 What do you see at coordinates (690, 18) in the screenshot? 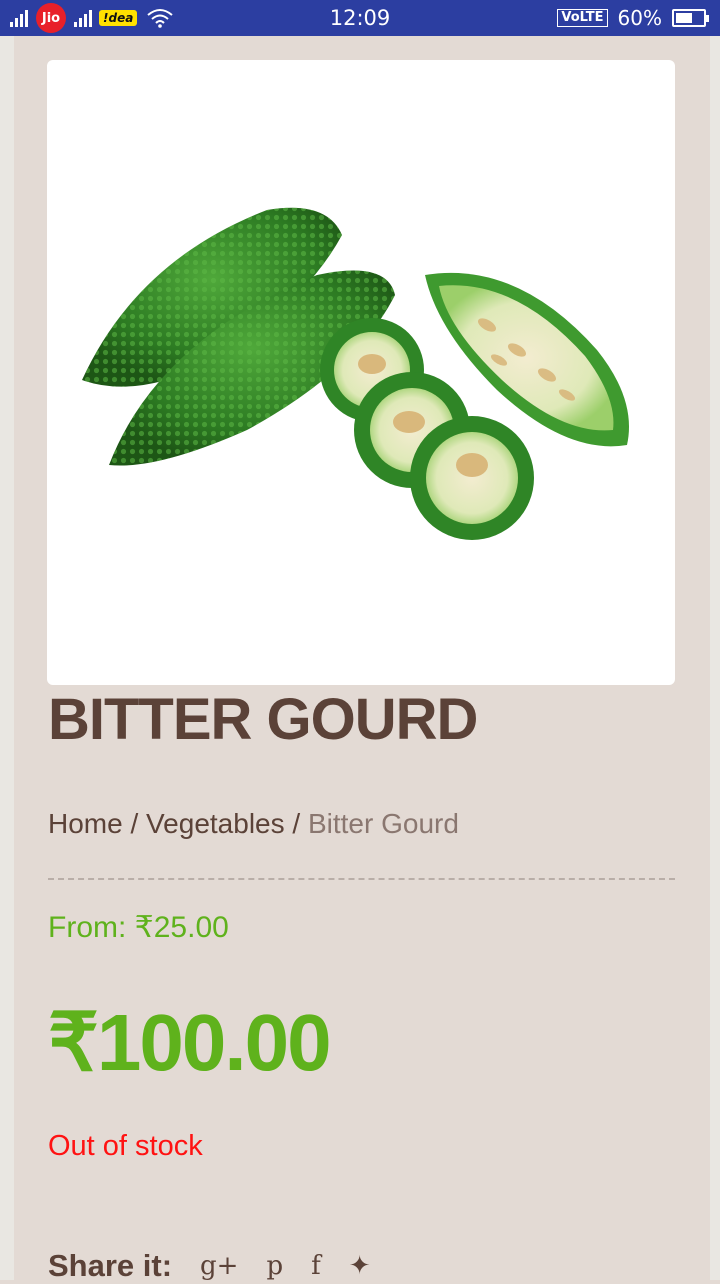
I see `battery-icon` at bounding box center [690, 18].